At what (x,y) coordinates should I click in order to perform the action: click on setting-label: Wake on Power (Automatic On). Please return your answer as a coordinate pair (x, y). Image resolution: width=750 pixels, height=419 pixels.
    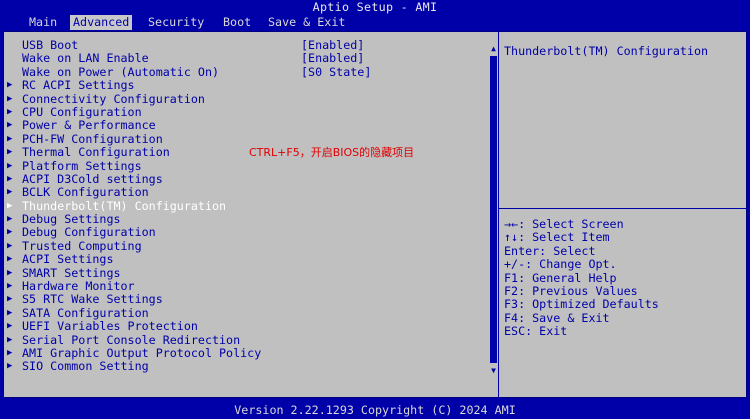
    Looking at the image, I should click on (121, 71).